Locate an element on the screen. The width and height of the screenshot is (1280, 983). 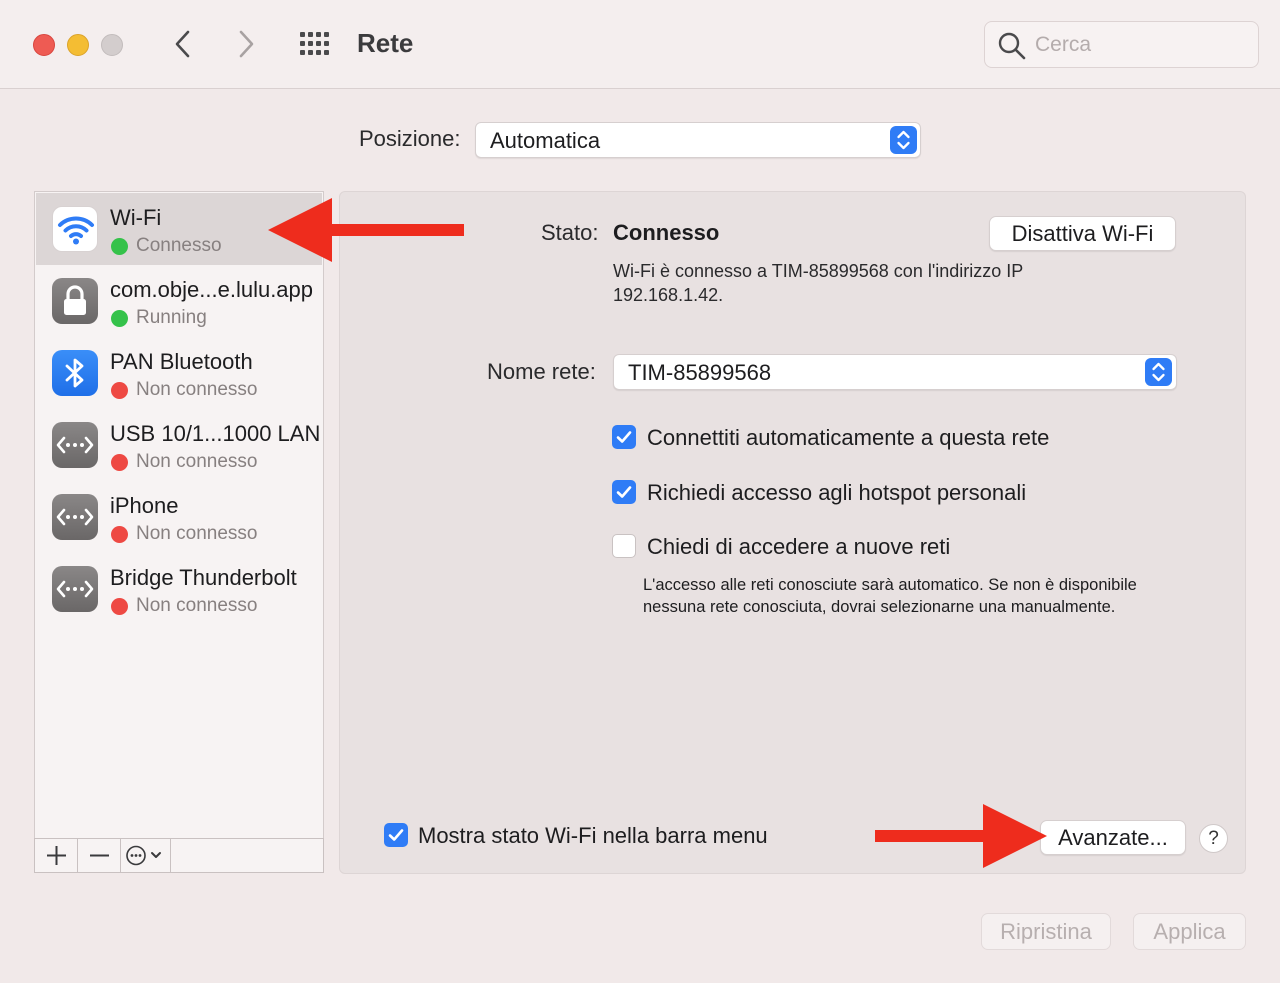
back-button is located at coordinates (183, 44).